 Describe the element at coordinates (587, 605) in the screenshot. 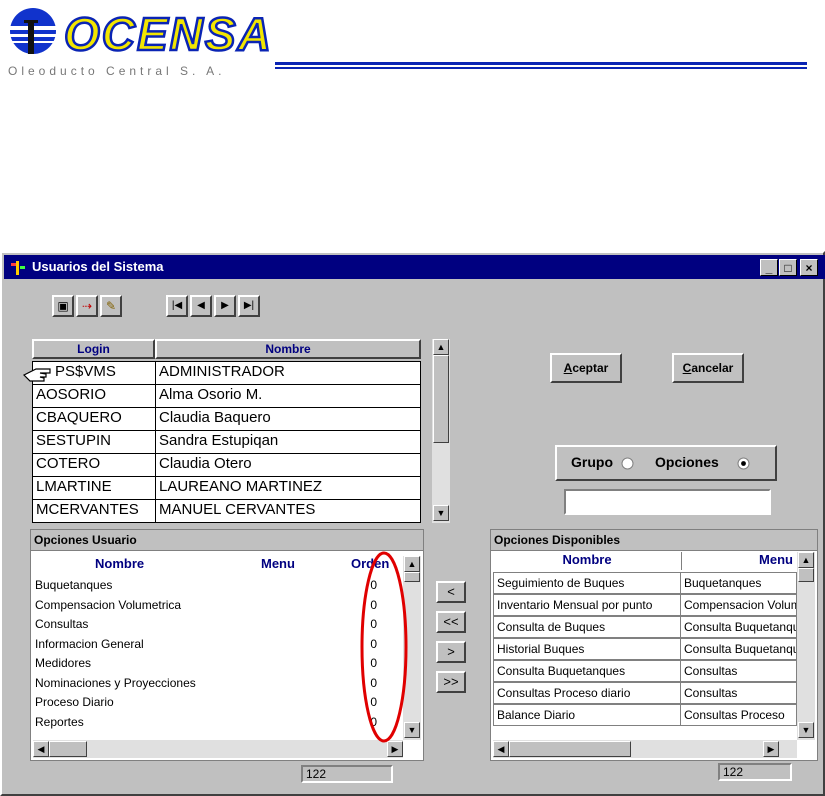

I see `od-item-nombre: Inventario Mensual por punto` at that location.